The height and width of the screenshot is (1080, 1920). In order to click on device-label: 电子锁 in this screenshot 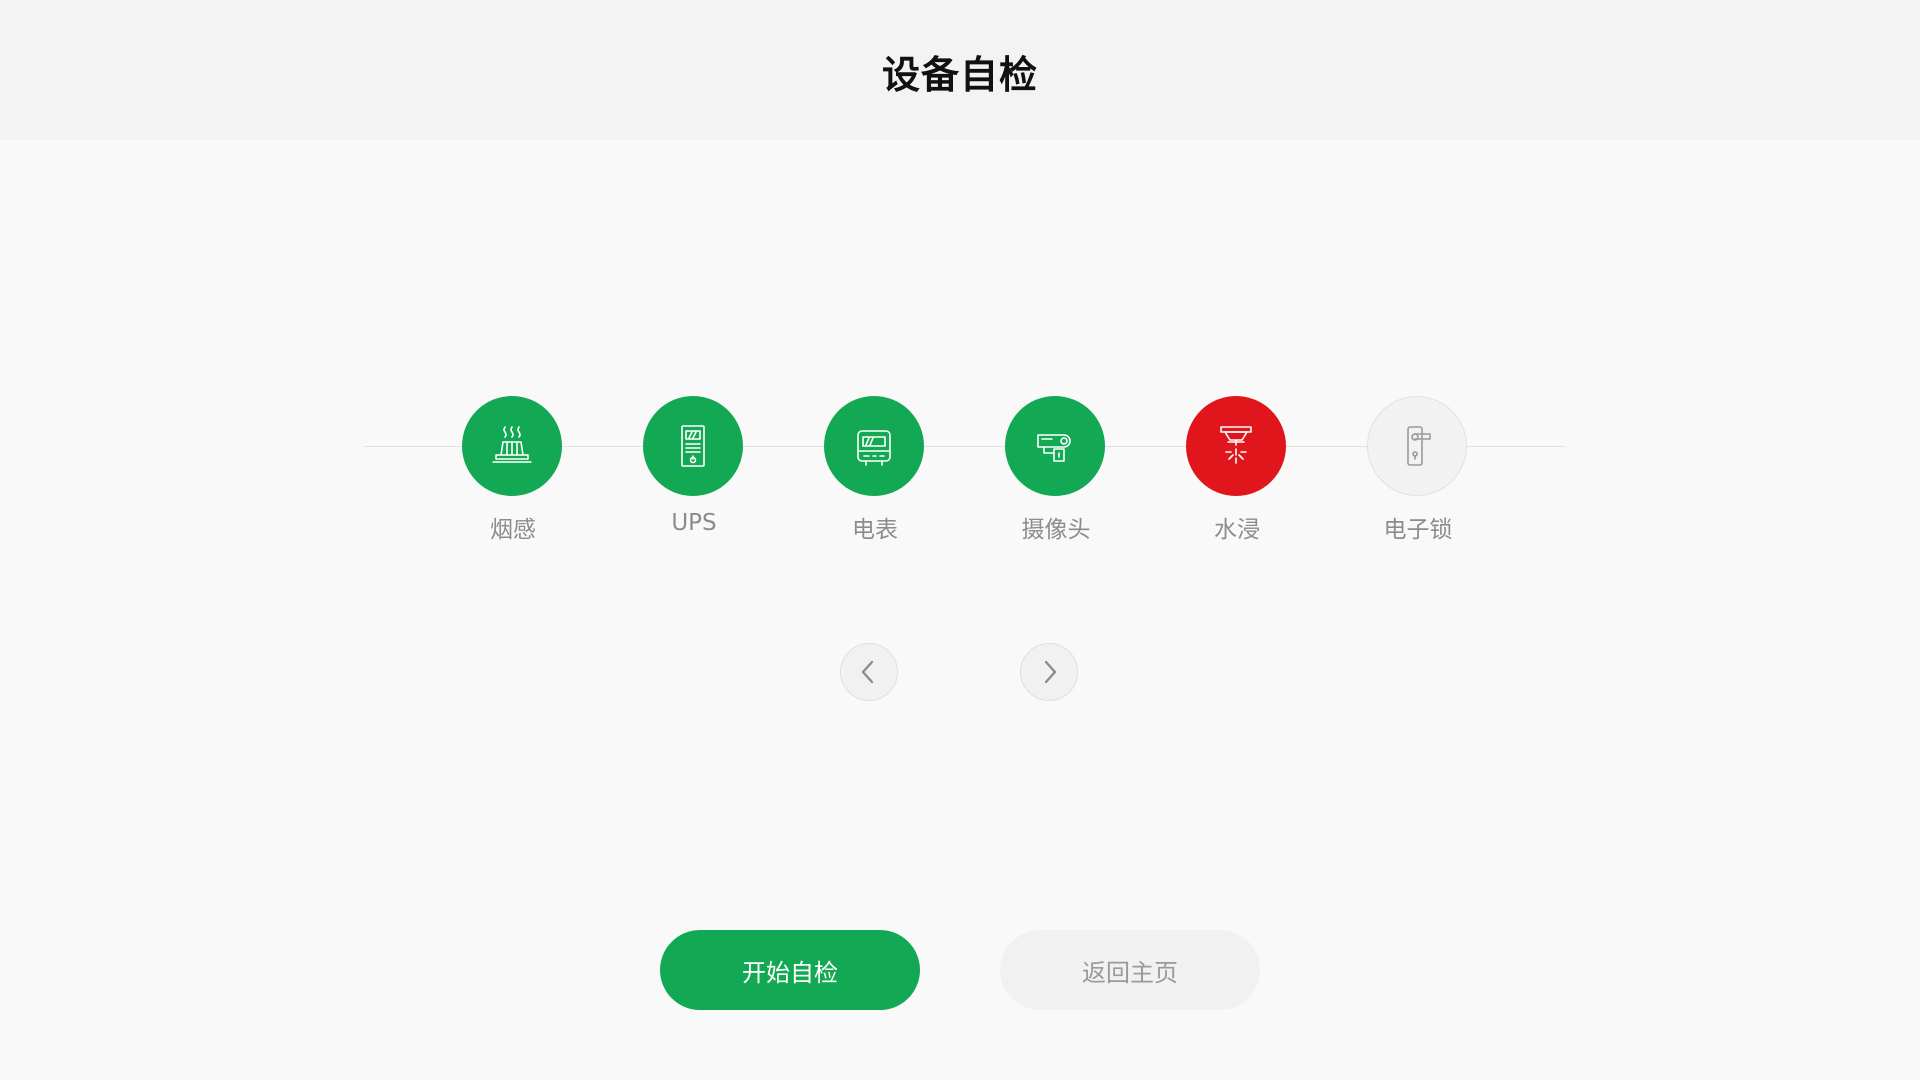, I will do `click(1418, 530)`.